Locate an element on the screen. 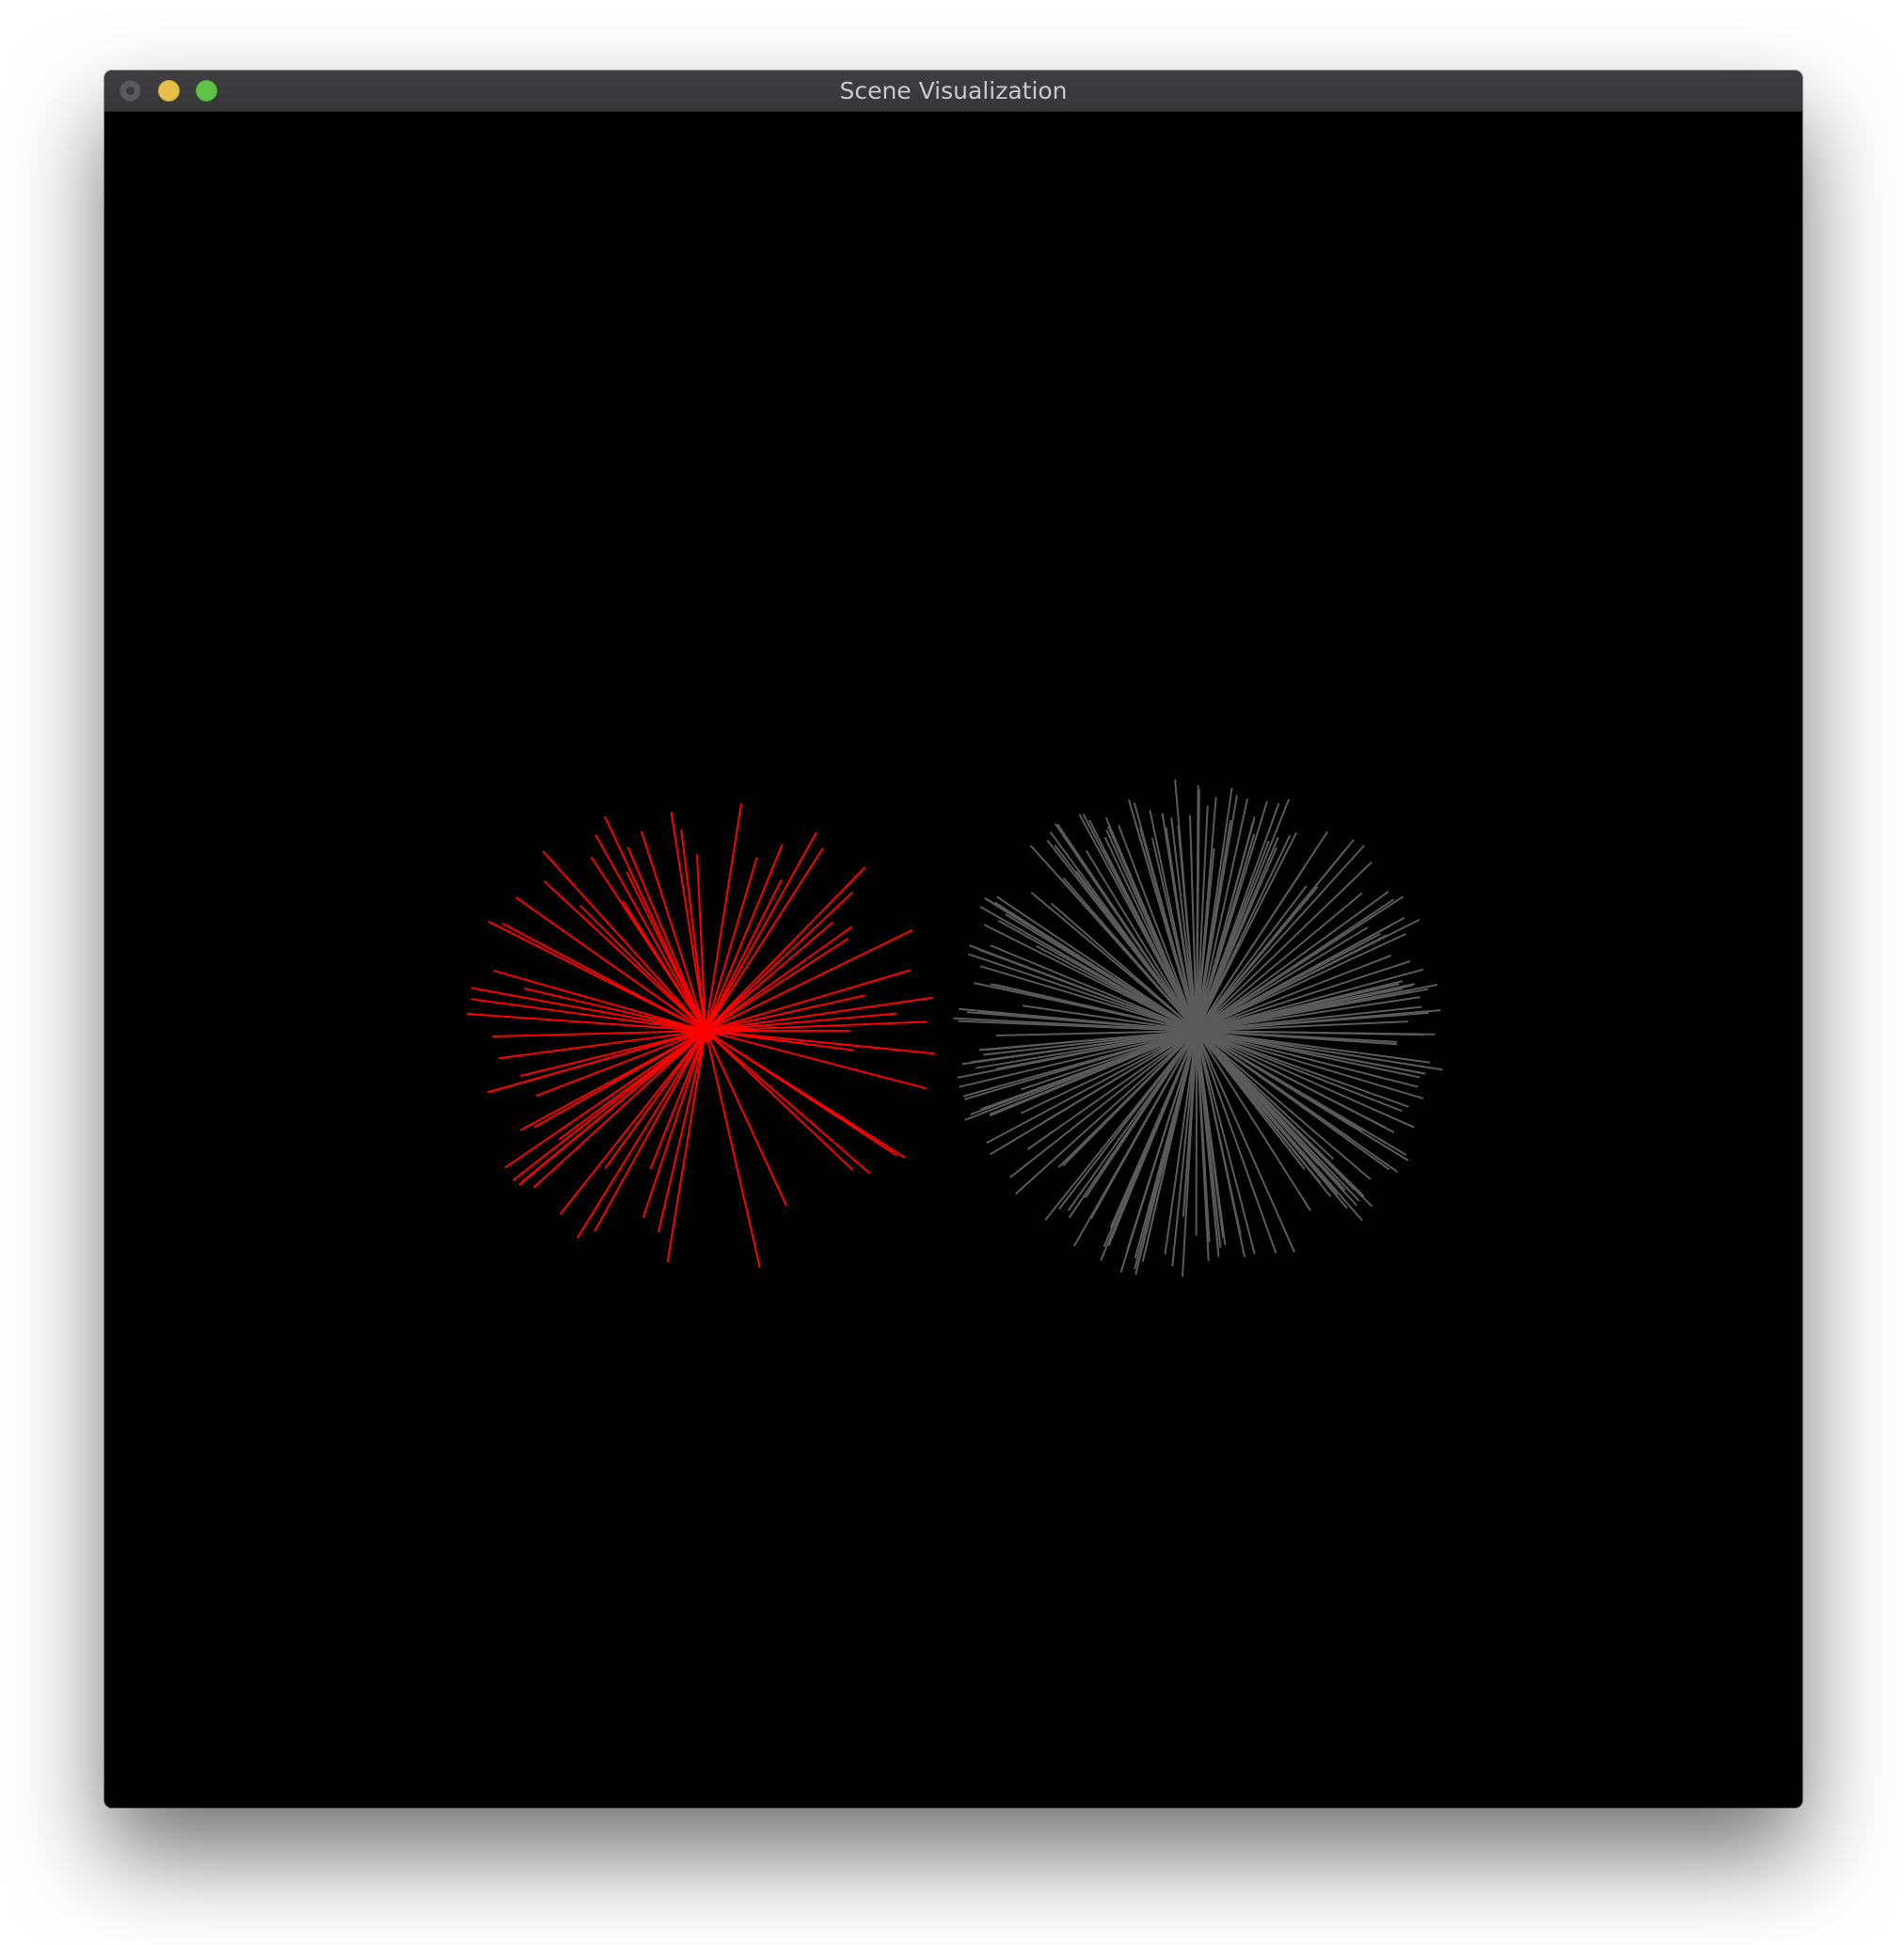 The width and height of the screenshot is (1904, 1945). scene-render is located at coordinates (955, 1028).